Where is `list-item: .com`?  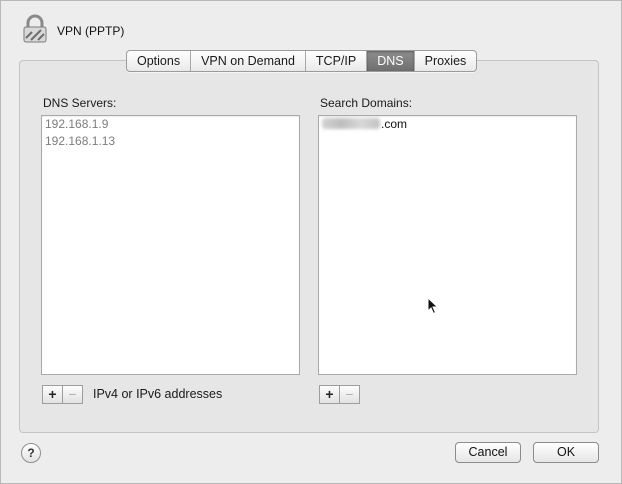
list-item: .com is located at coordinates (447, 124).